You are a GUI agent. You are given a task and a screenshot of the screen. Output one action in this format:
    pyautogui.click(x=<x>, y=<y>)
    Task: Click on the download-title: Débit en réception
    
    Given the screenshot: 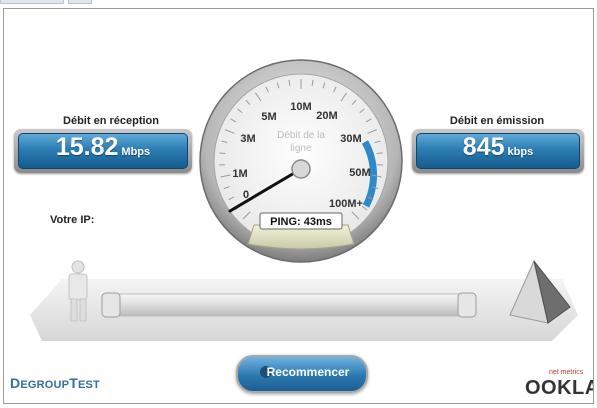 What is the action you would take?
    pyautogui.click(x=111, y=121)
    